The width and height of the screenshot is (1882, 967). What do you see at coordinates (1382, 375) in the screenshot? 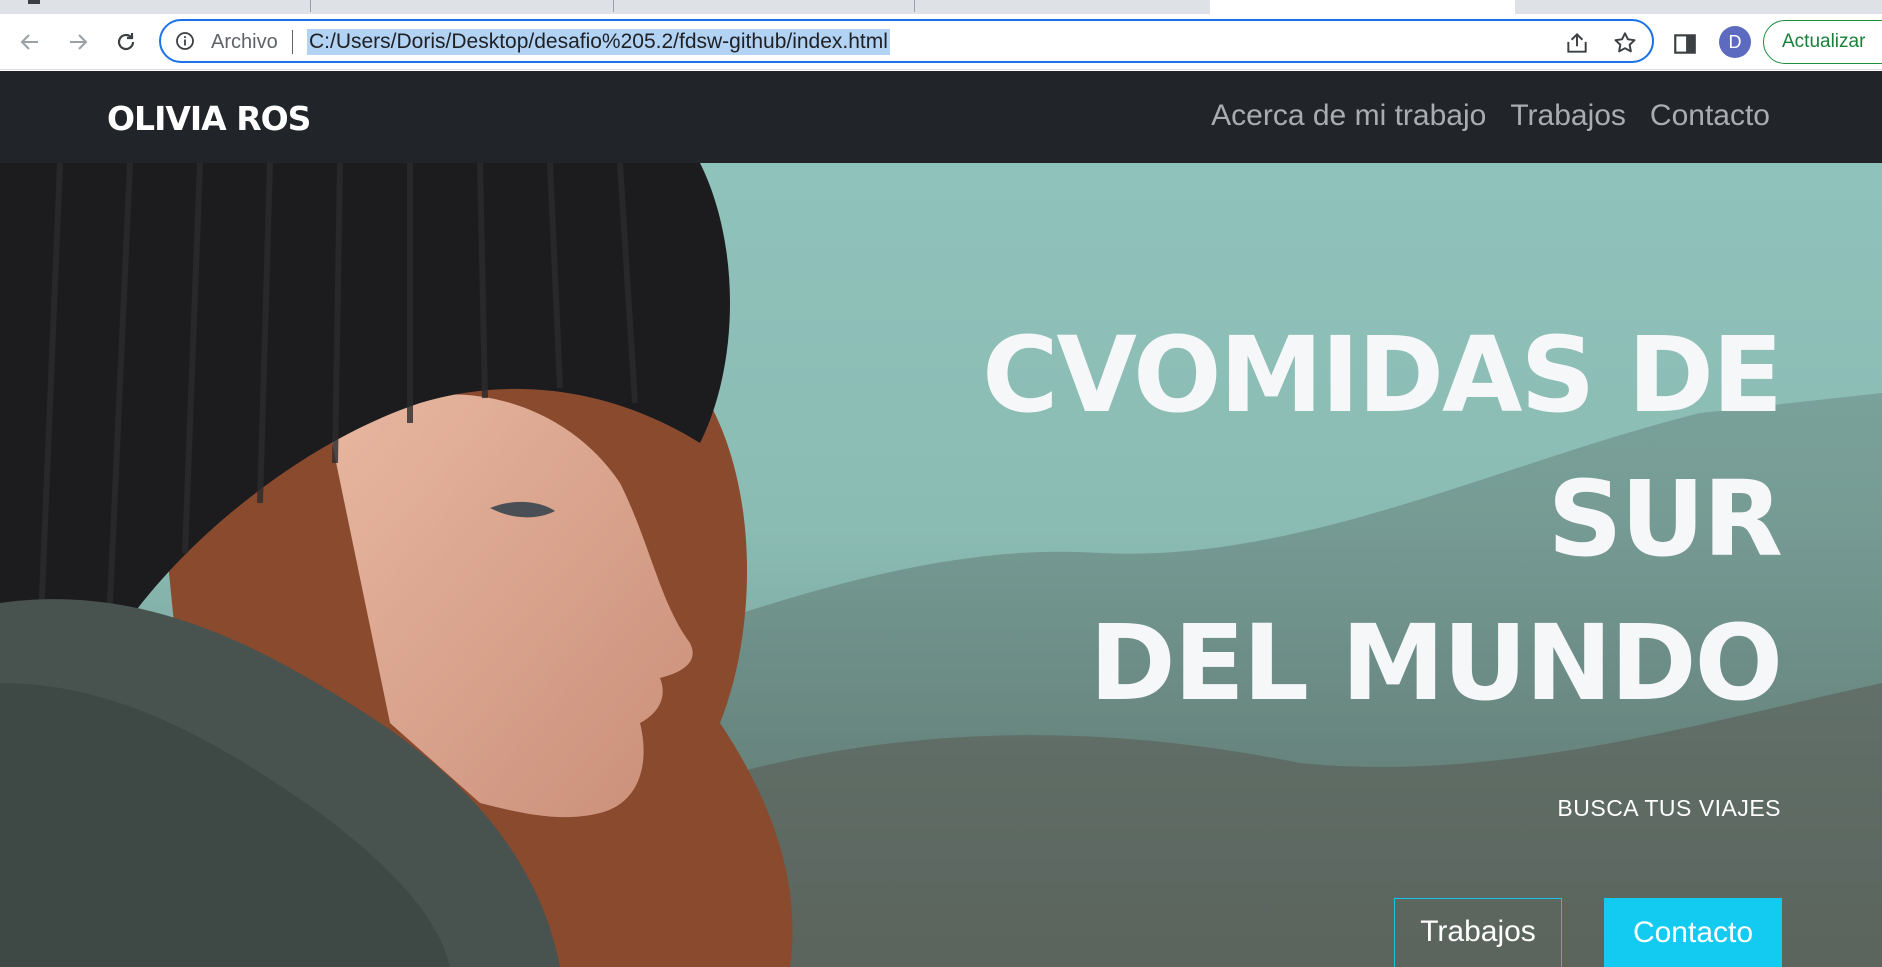
I see `hero-title-line: CVOMIDAS DE` at bounding box center [1382, 375].